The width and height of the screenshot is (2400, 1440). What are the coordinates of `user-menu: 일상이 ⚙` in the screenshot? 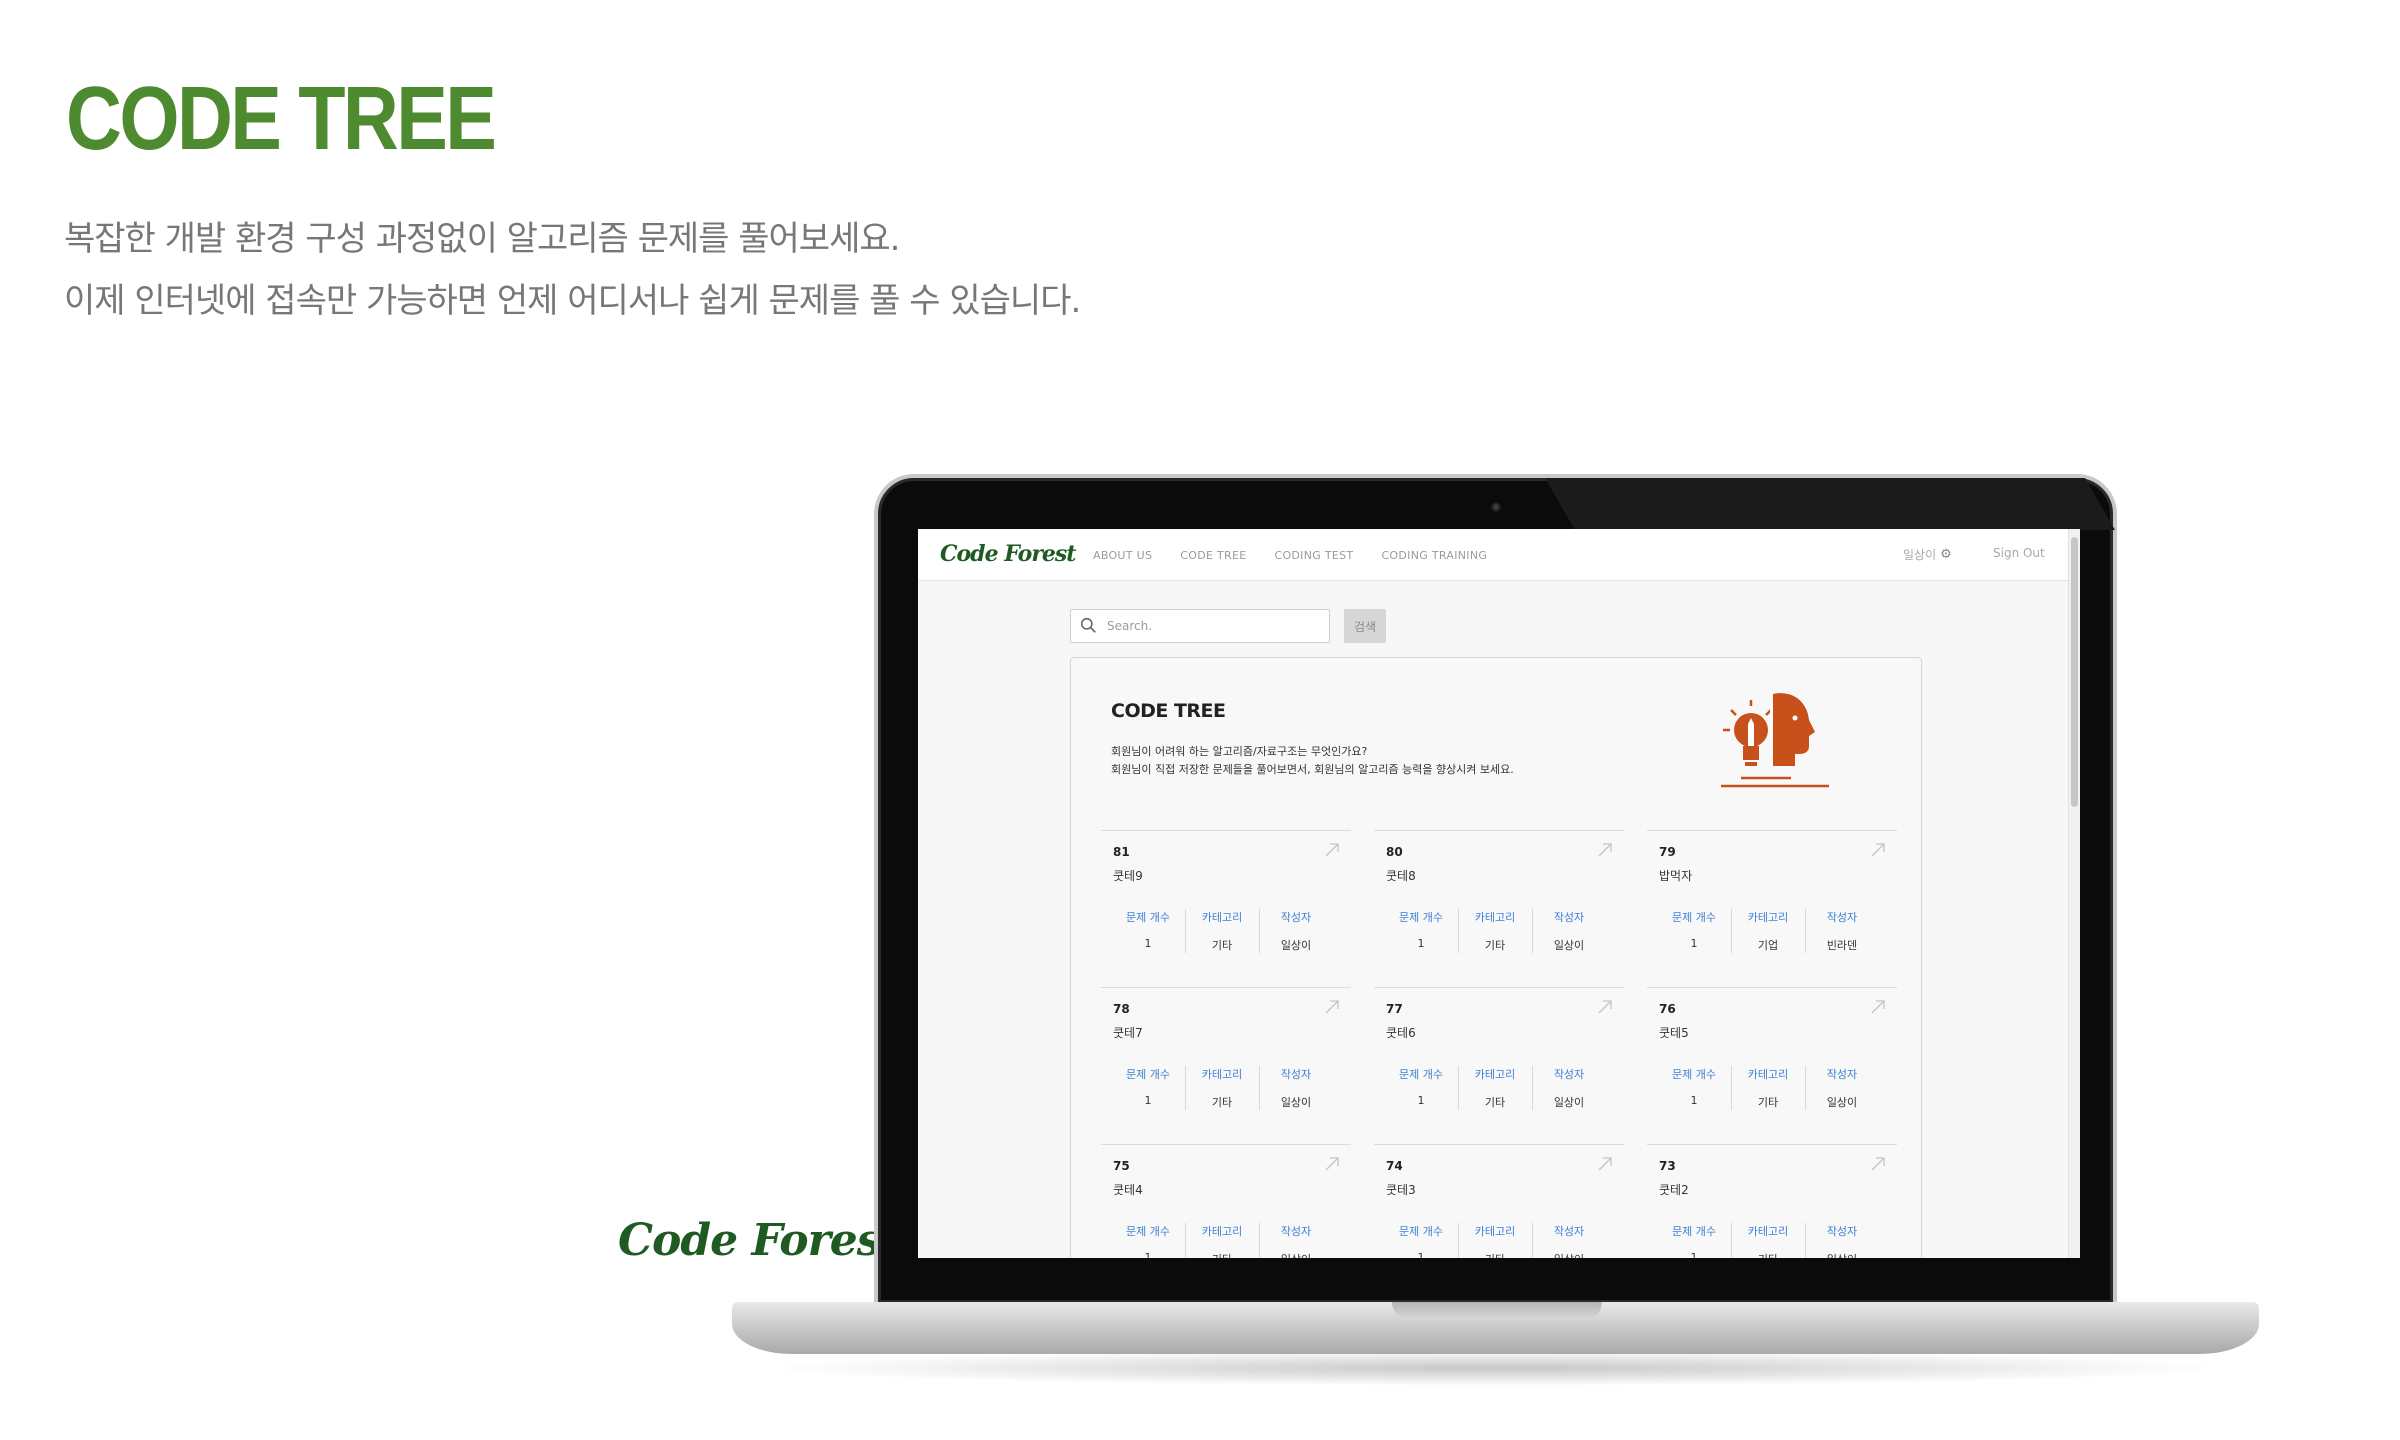 It's located at (1927, 554).